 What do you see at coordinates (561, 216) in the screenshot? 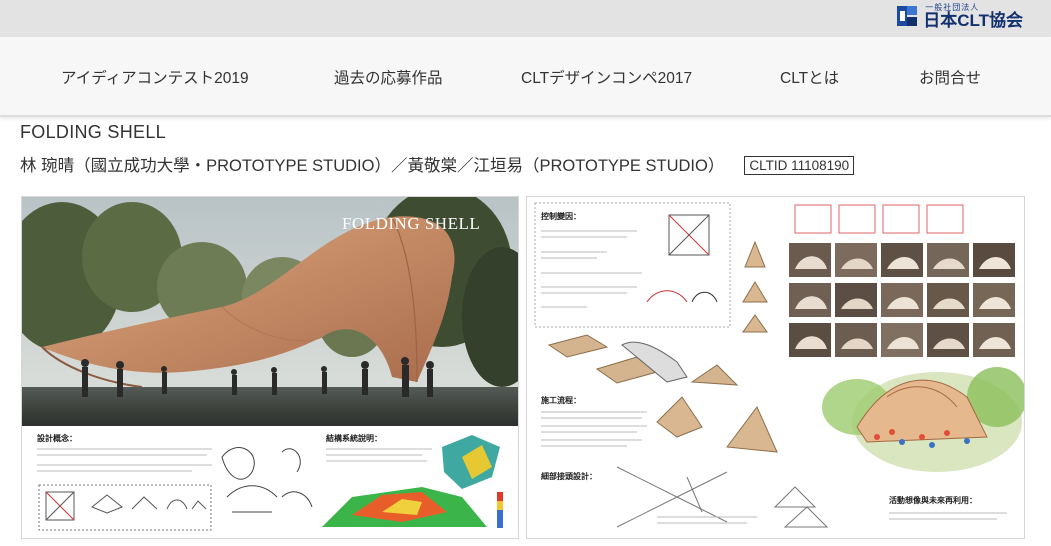
I see `section-control-variables: 控制變因：` at bounding box center [561, 216].